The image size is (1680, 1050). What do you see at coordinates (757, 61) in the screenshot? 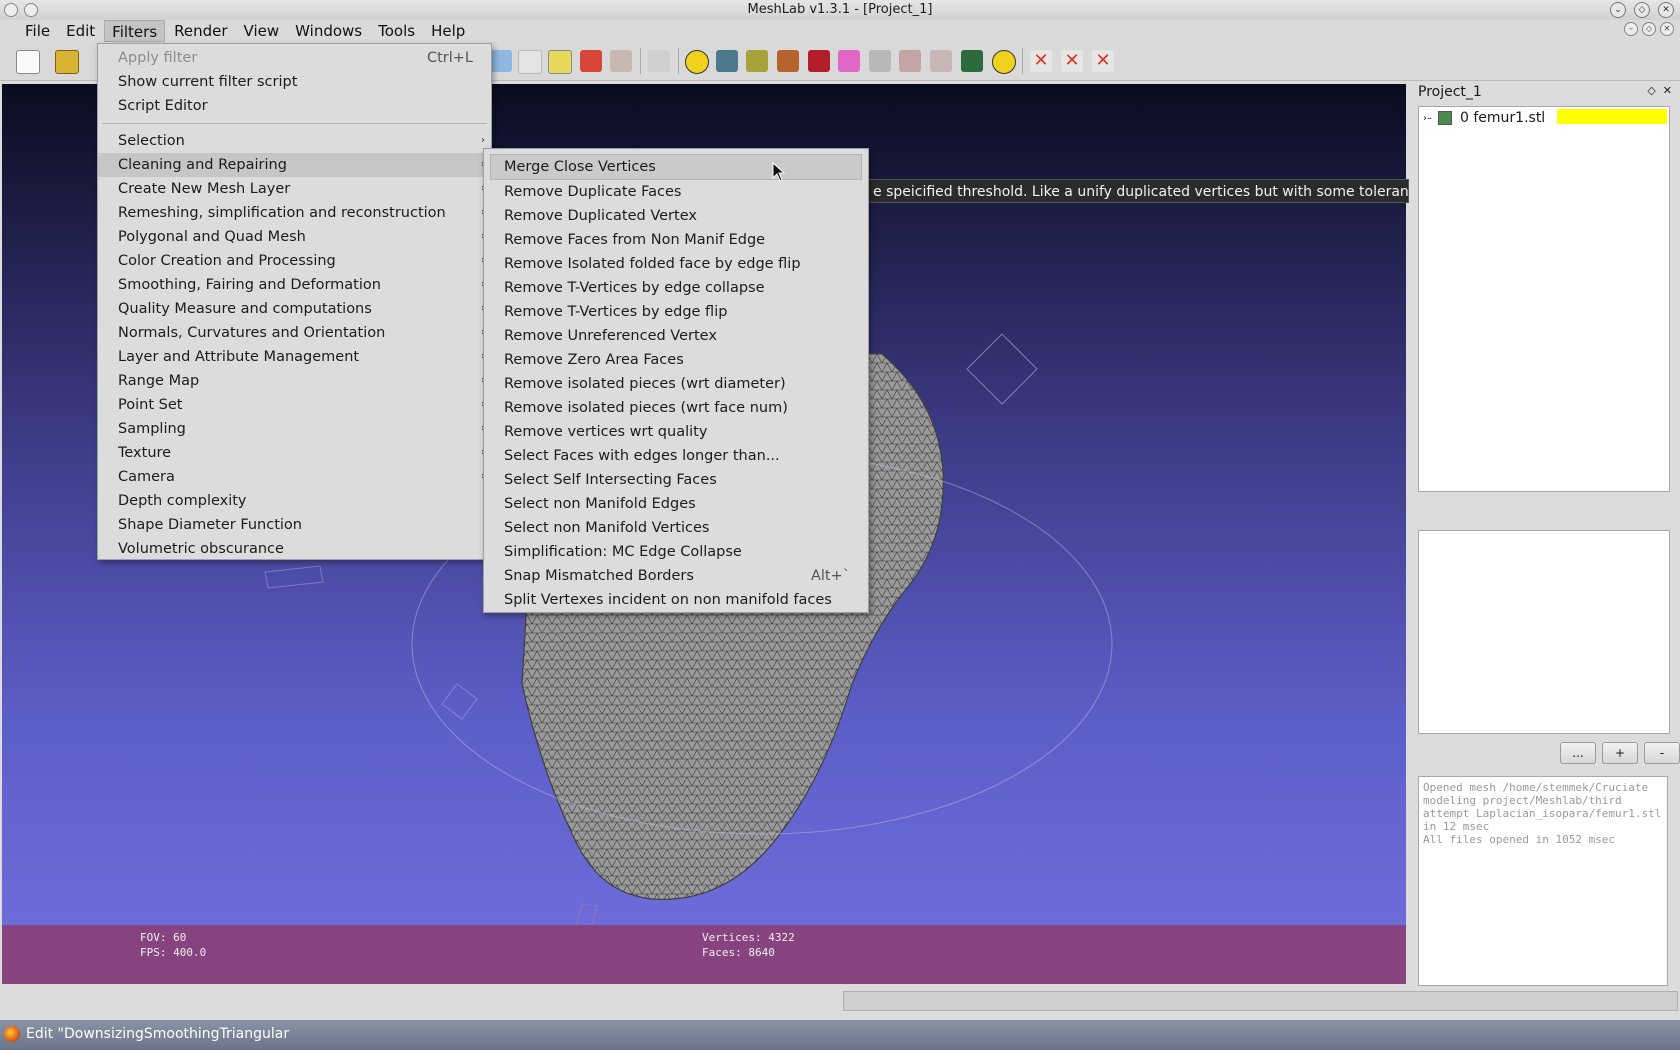
I see `select-icon` at bounding box center [757, 61].